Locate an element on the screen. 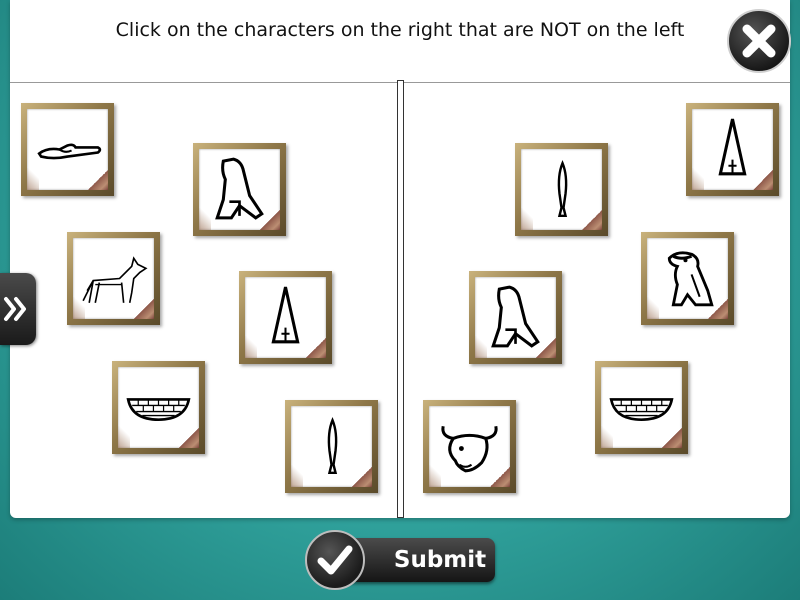  left-tile-basket is located at coordinates (158, 407).